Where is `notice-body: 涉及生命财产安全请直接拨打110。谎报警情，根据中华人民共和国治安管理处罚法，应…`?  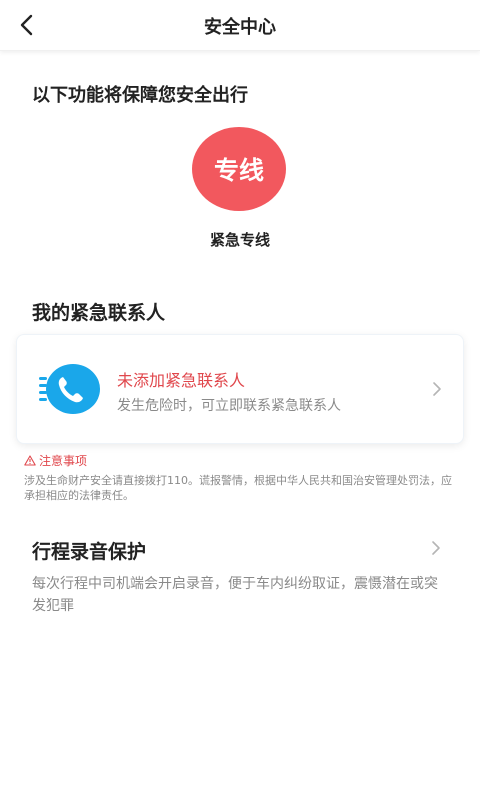 notice-body: 涉及生命财产安全请直接拨打110。谎报警情，根据中华人民共和国治安管理处罚法，应… is located at coordinates (238, 488).